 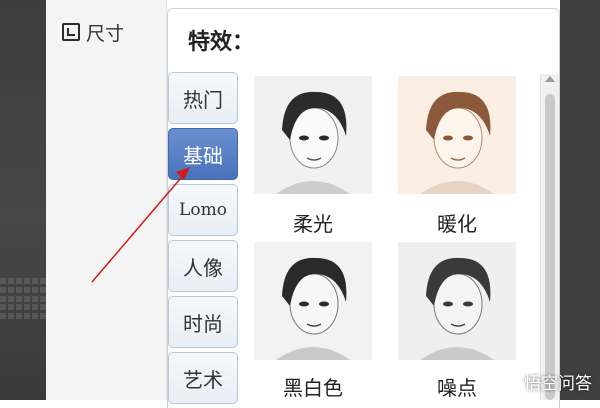 What do you see at coordinates (23, 299) in the screenshot?
I see `color-swatches` at bounding box center [23, 299].